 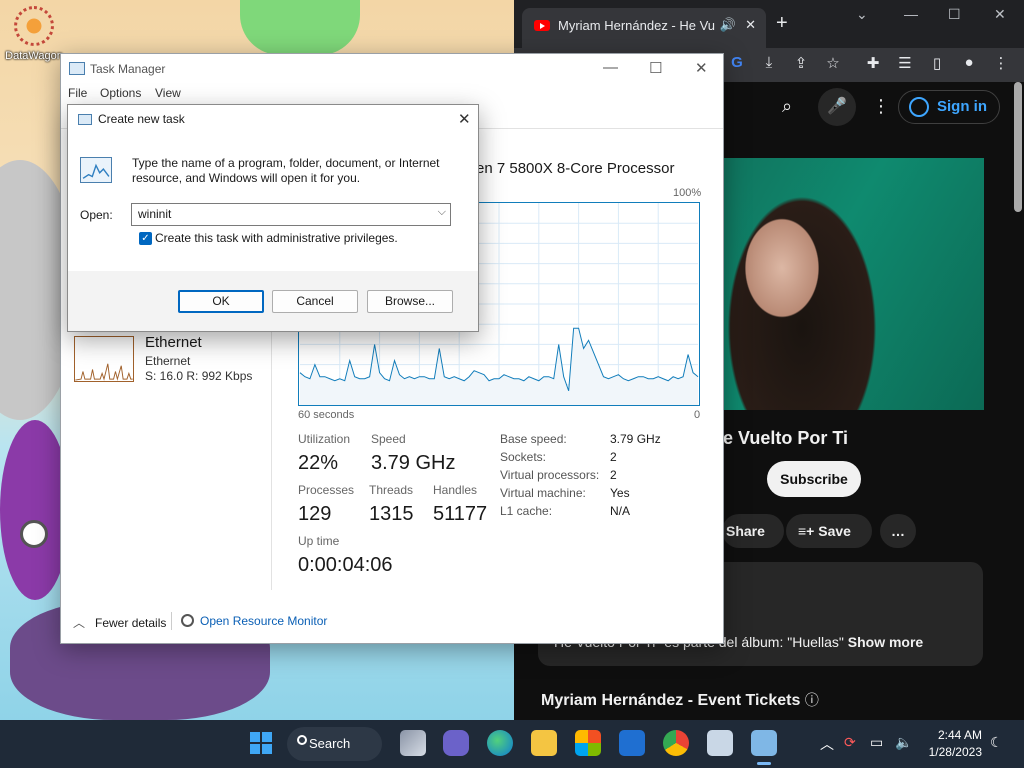 I want to click on microsoft-store-icon, so click(x=588, y=743).